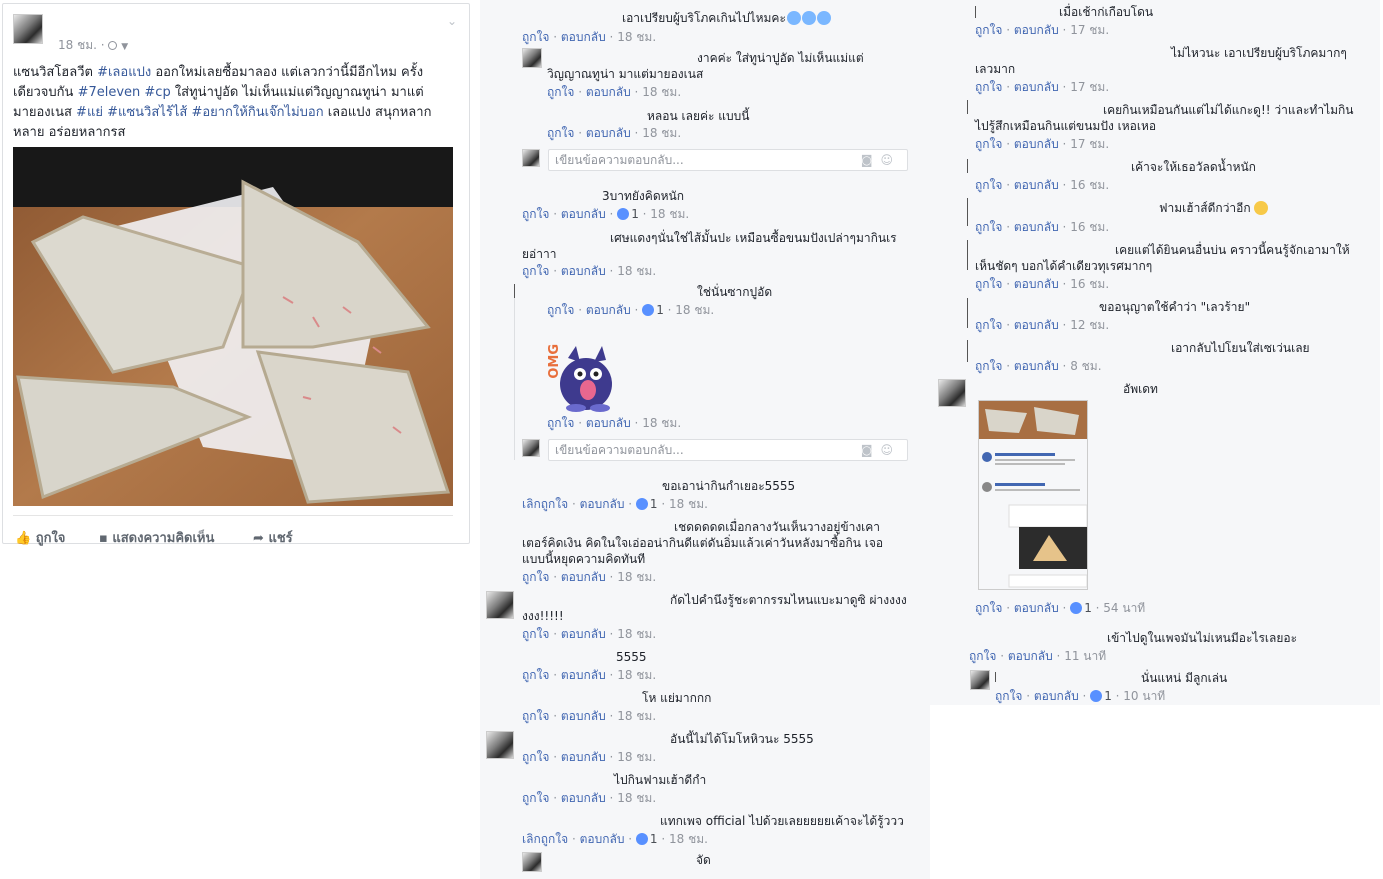  What do you see at coordinates (233, 326) in the screenshot?
I see `post-photo` at bounding box center [233, 326].